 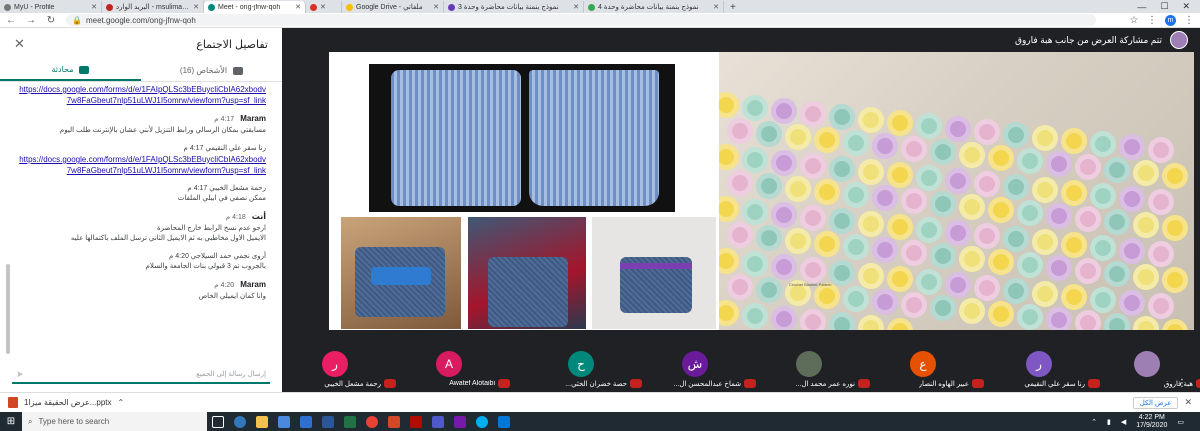 What do you see at coordinates (654, 273) in the screenshot?
I see `purple-bag-photo` at bounding box center [654, 273].